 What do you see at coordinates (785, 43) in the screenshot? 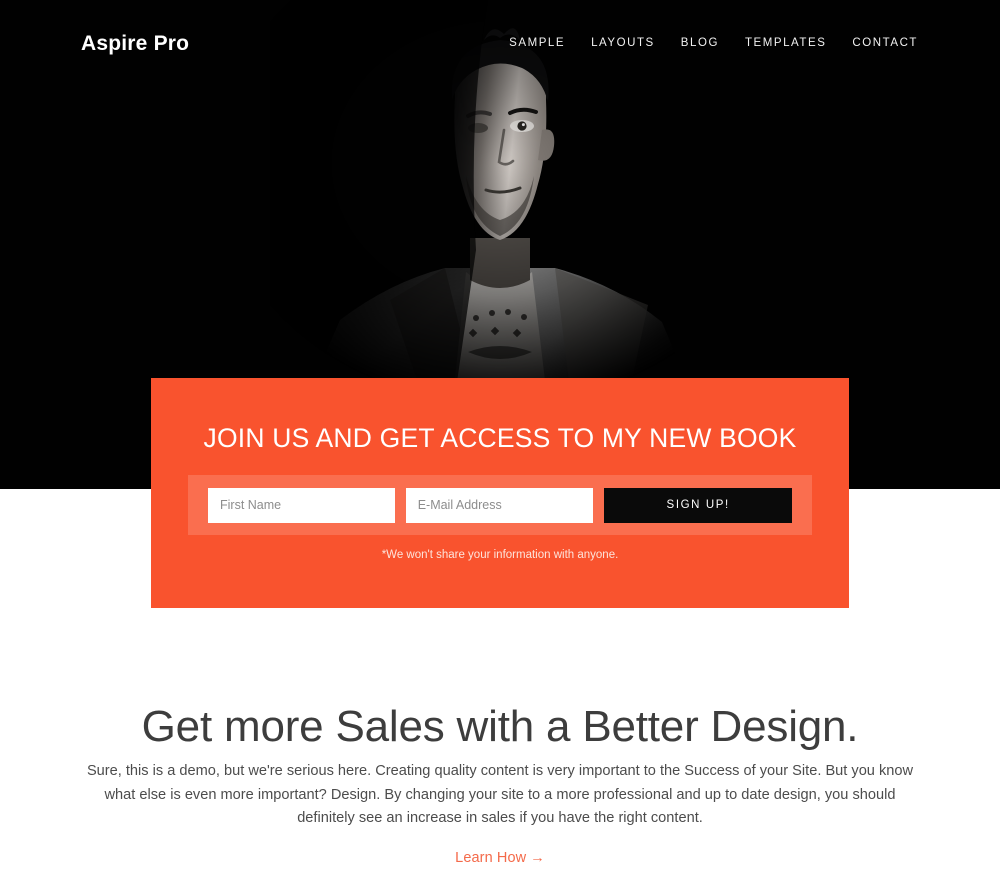
I see `nav-item-templates: TEMPLATES` at bounding box center [785, 43].